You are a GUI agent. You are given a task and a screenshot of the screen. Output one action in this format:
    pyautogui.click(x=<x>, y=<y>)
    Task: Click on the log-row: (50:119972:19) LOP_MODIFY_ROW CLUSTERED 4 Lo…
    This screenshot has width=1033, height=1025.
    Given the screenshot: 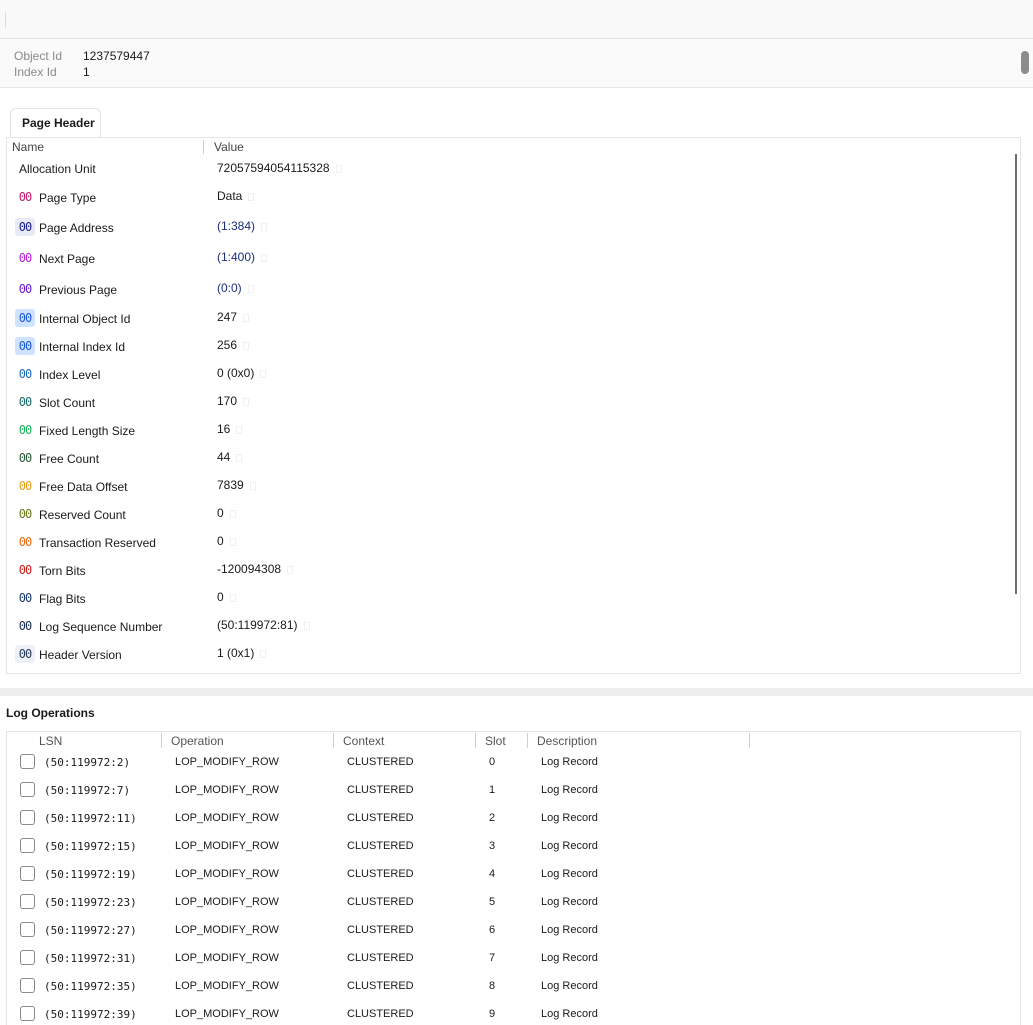 What is the action you would take?
    pyautogui.click(x=507, y=880)
    